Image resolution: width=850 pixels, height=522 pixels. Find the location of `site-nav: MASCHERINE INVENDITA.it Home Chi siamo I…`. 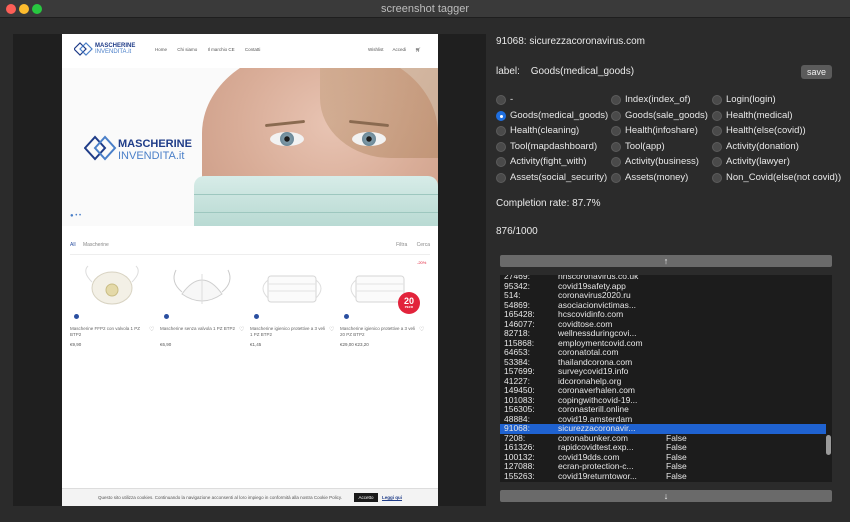

site-nav: MASCHERINE INVENDITA.it Home Chi siamo I… is located at coordinates (250, 50).